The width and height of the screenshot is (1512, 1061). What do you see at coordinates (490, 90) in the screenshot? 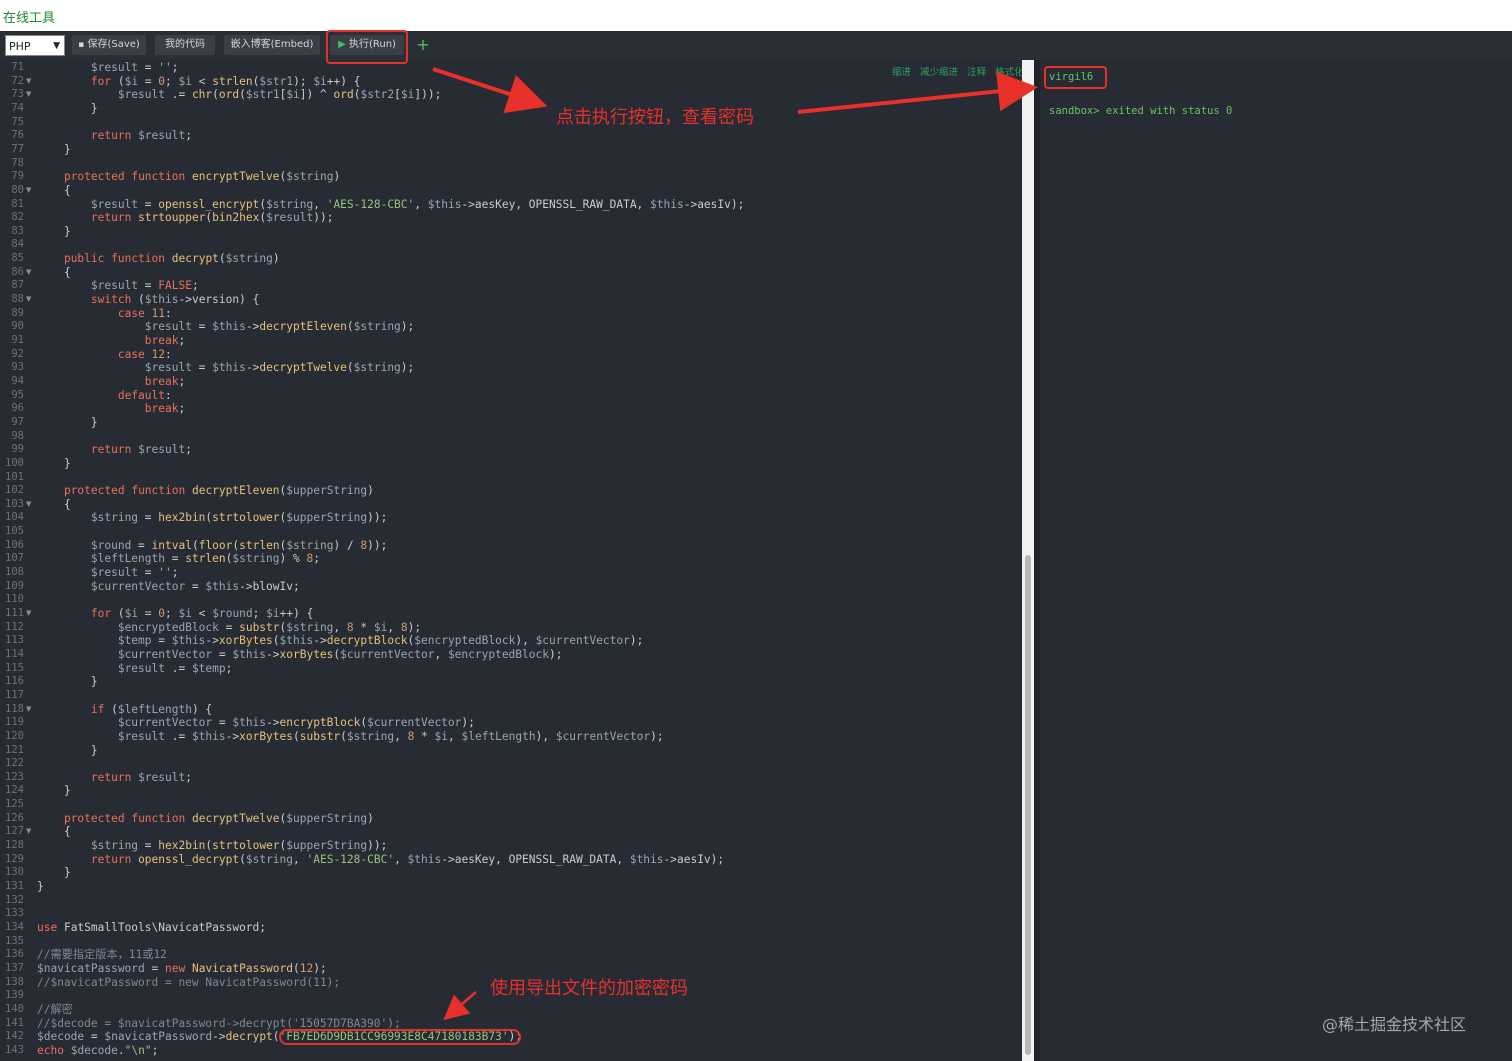
I see `arrow-to-run-hint` at bounding box center [490, 90].